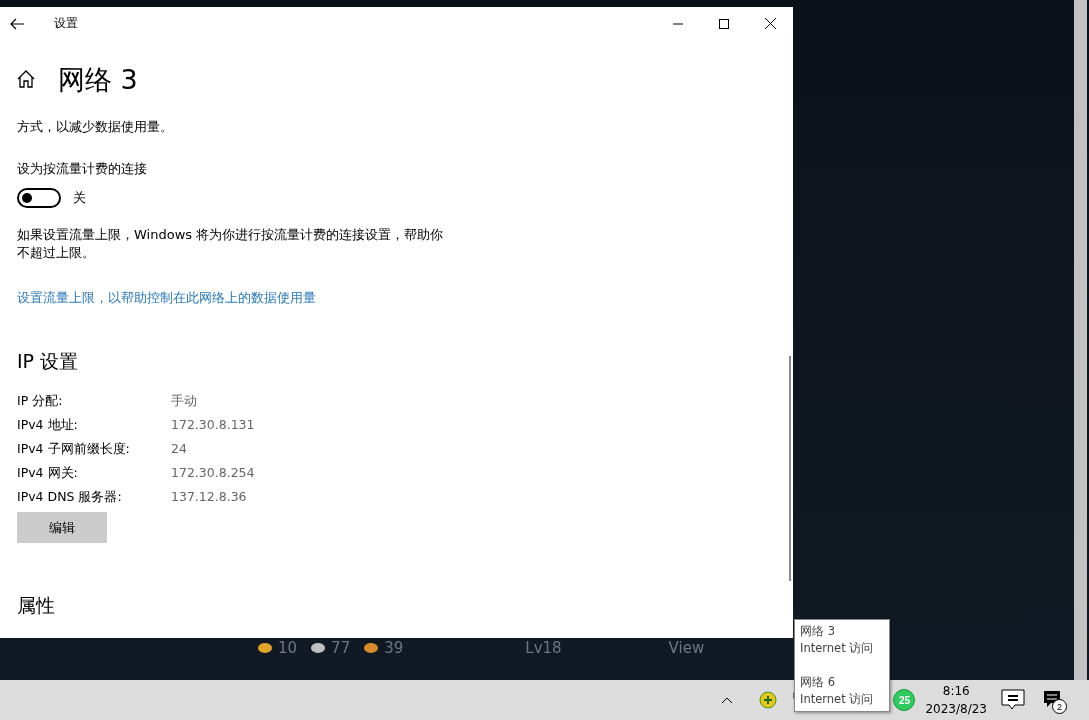 This screenshot has height=720, width=1089. I want to click on view-link: View, so click(686, 648).